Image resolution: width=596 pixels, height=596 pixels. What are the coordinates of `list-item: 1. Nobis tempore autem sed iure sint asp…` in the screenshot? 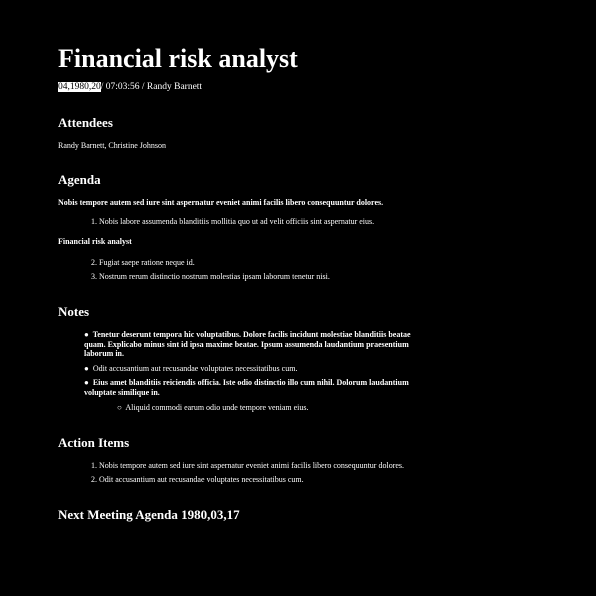 It's located at (248, 465).